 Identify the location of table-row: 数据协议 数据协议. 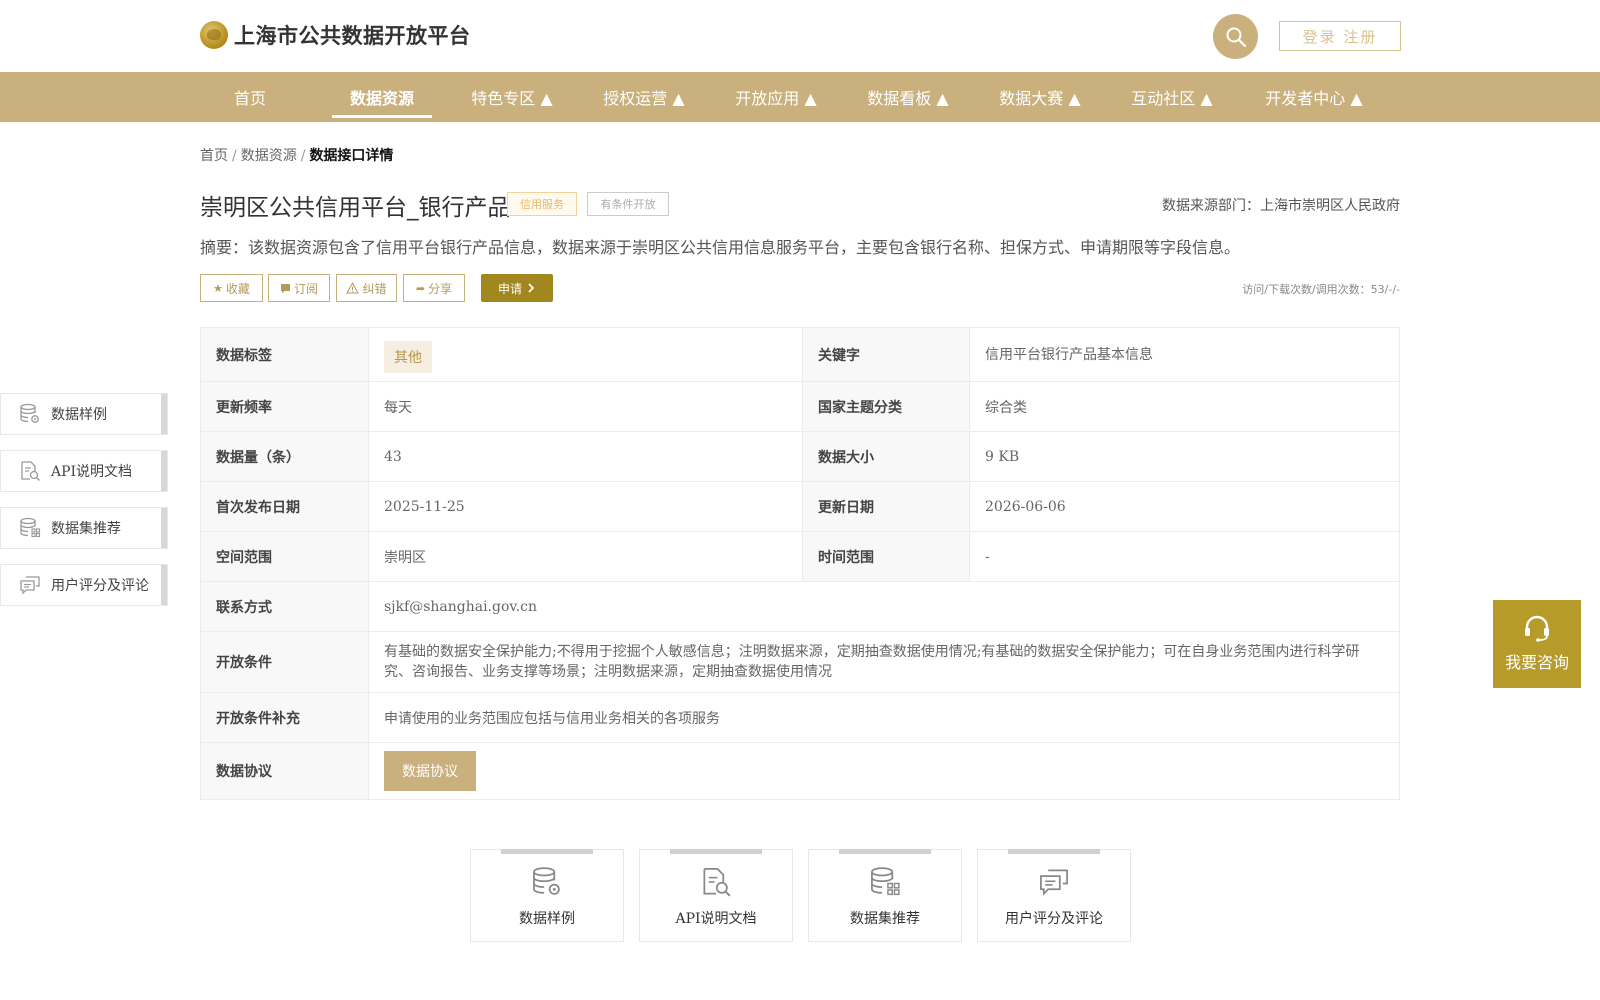
(800, 771).